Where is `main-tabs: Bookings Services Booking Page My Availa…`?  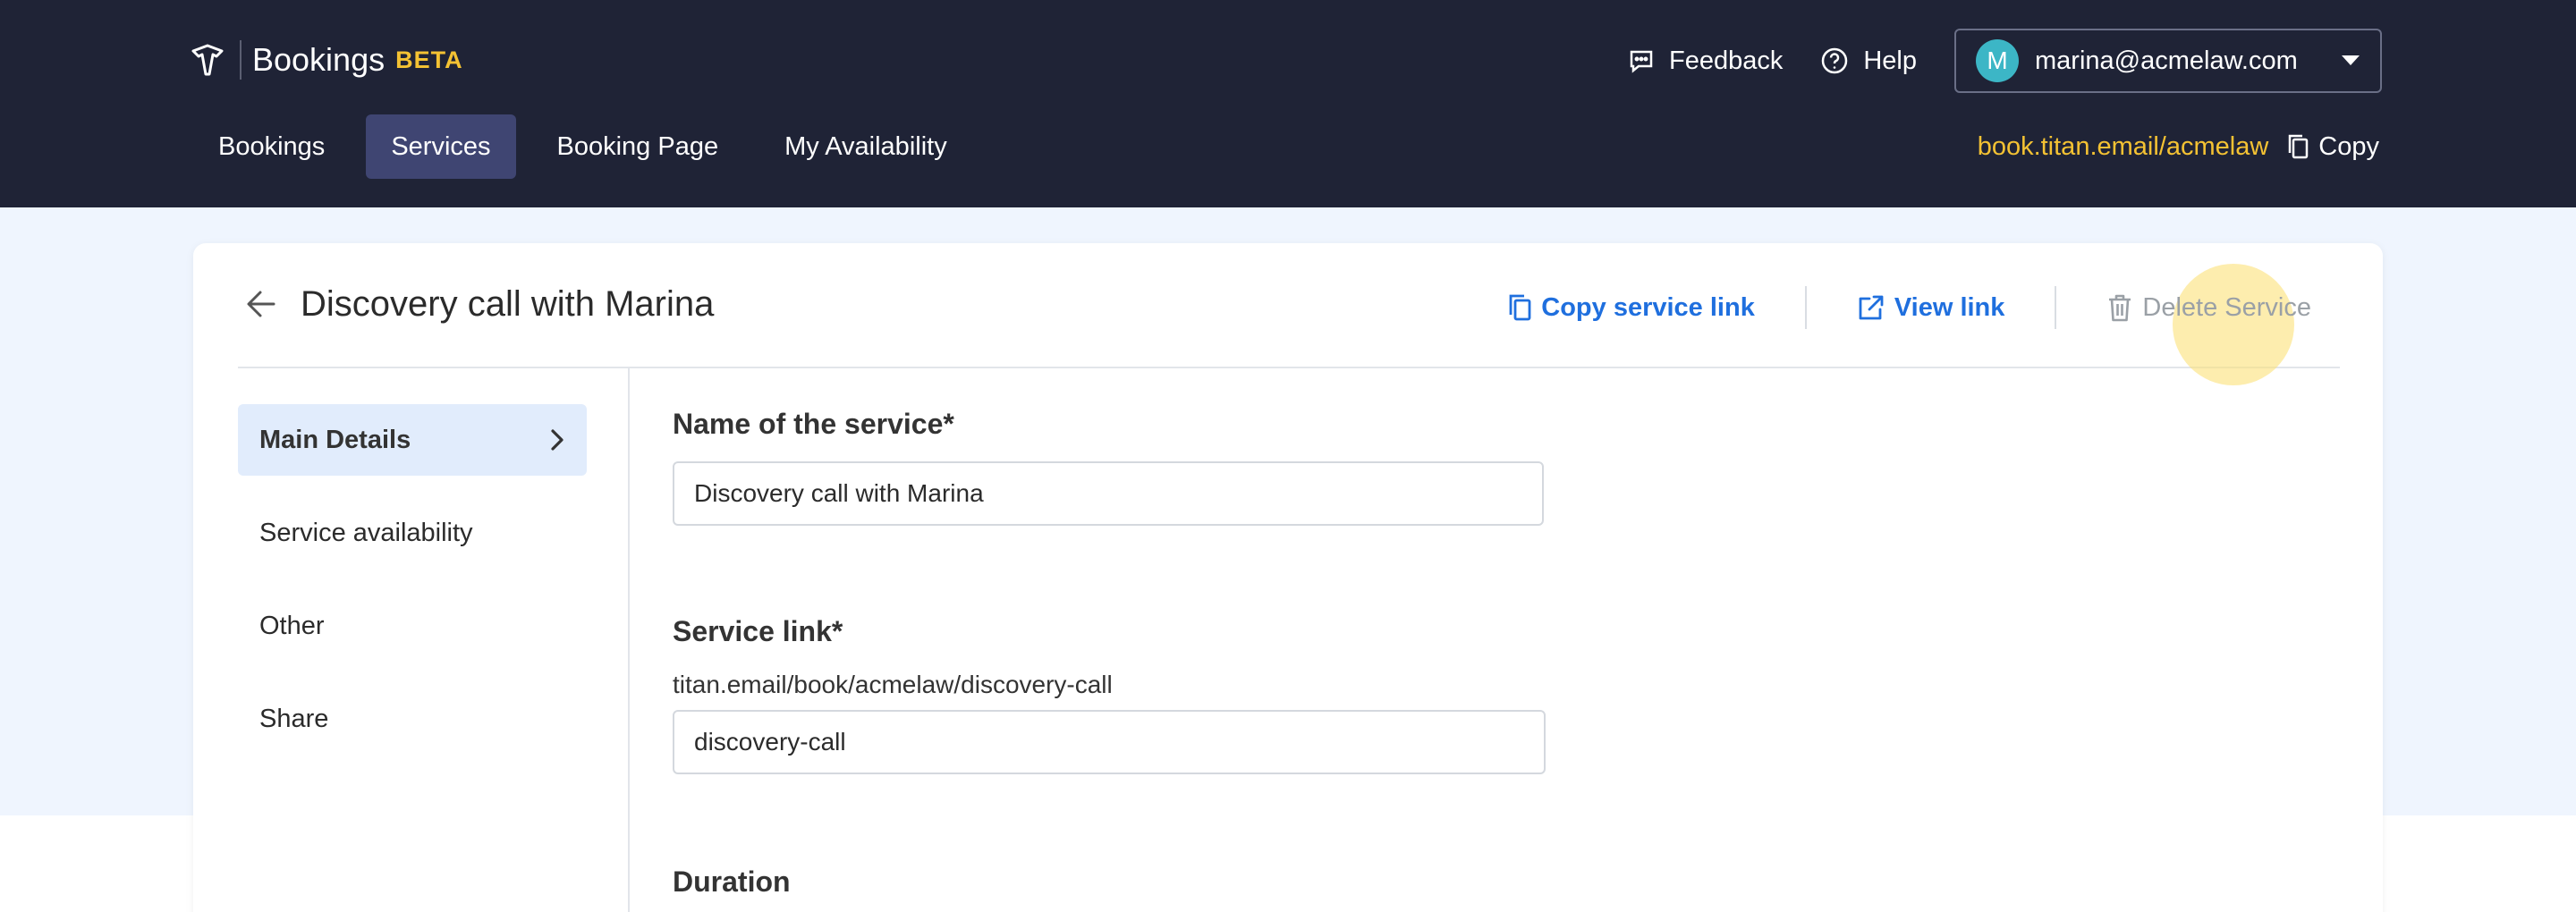
main-tabs: Bookings Services Booking Page My Availa… is located at coordinates (590, 147).